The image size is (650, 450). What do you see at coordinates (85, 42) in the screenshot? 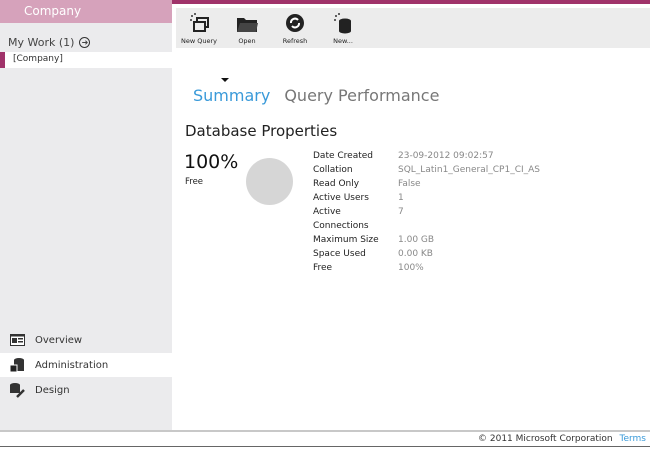
I see `arrow-right-icon: ➜` at bounding box center [85, 42].